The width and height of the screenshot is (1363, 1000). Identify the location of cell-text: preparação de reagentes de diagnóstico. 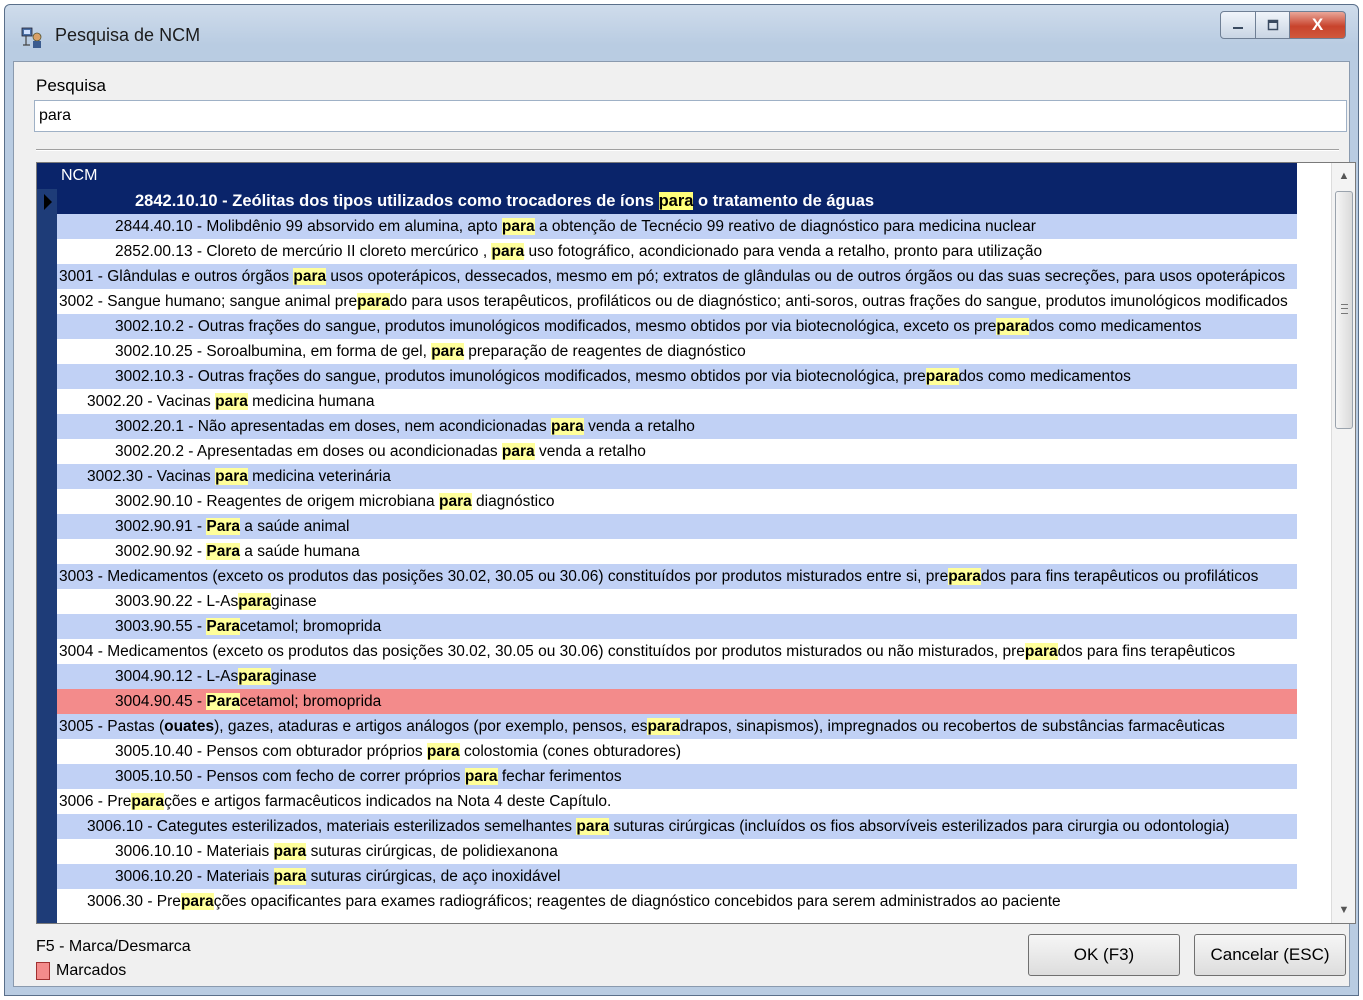
(604, 351).